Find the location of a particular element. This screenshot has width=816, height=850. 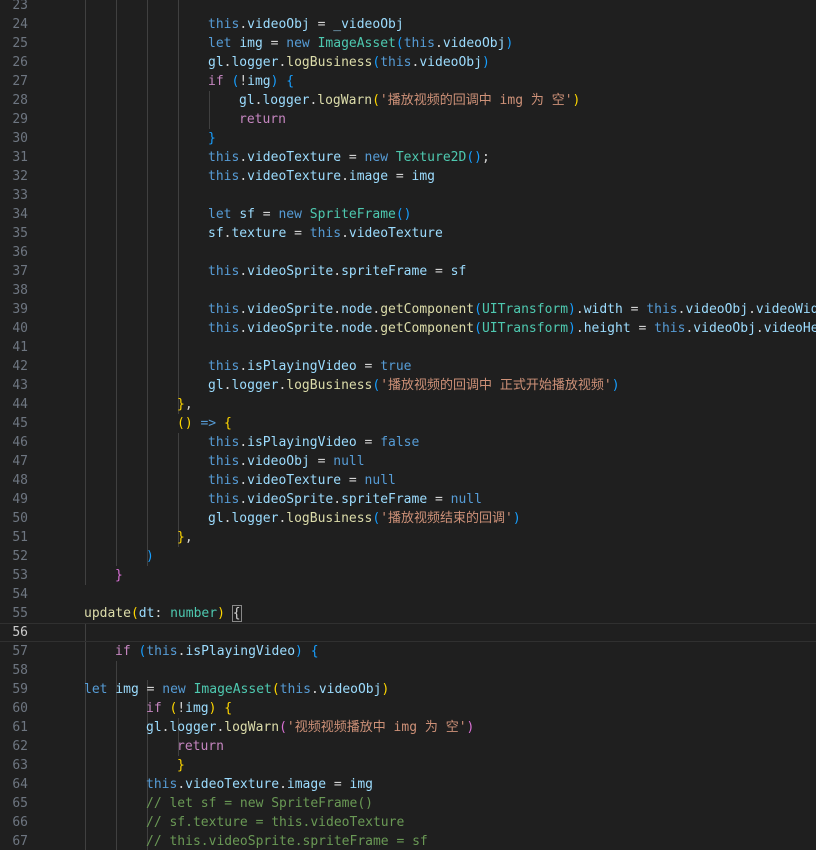

code-line: 61 gl.logger.logWarn('视频视频播放中 img 为 空') is located at coordinates (408, 727).